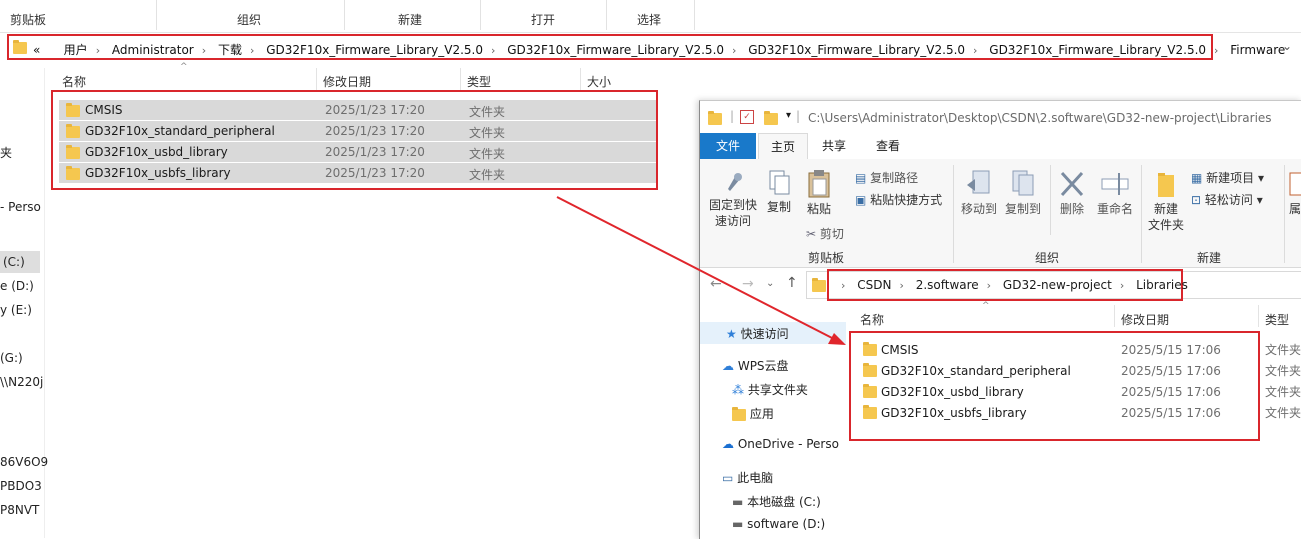 The width and height of the screenshot is (1301, 539). Describe the element at coordinates (874, 285) in the screenshot. I see `breadcrumb-item: CSDN` at that location.